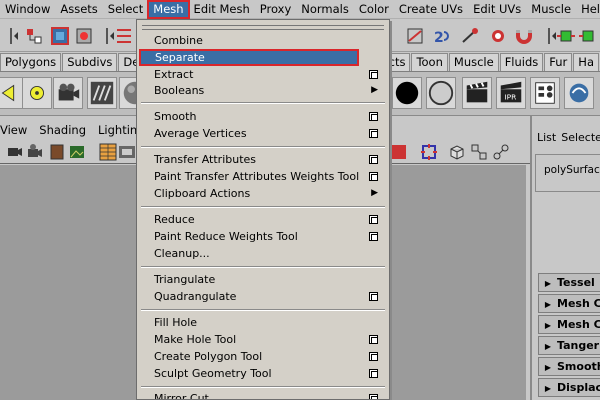  Describe the element at coordinates (567, 173) in the screenshot. I see `node-name-tab: polySurfaceS` at that location.